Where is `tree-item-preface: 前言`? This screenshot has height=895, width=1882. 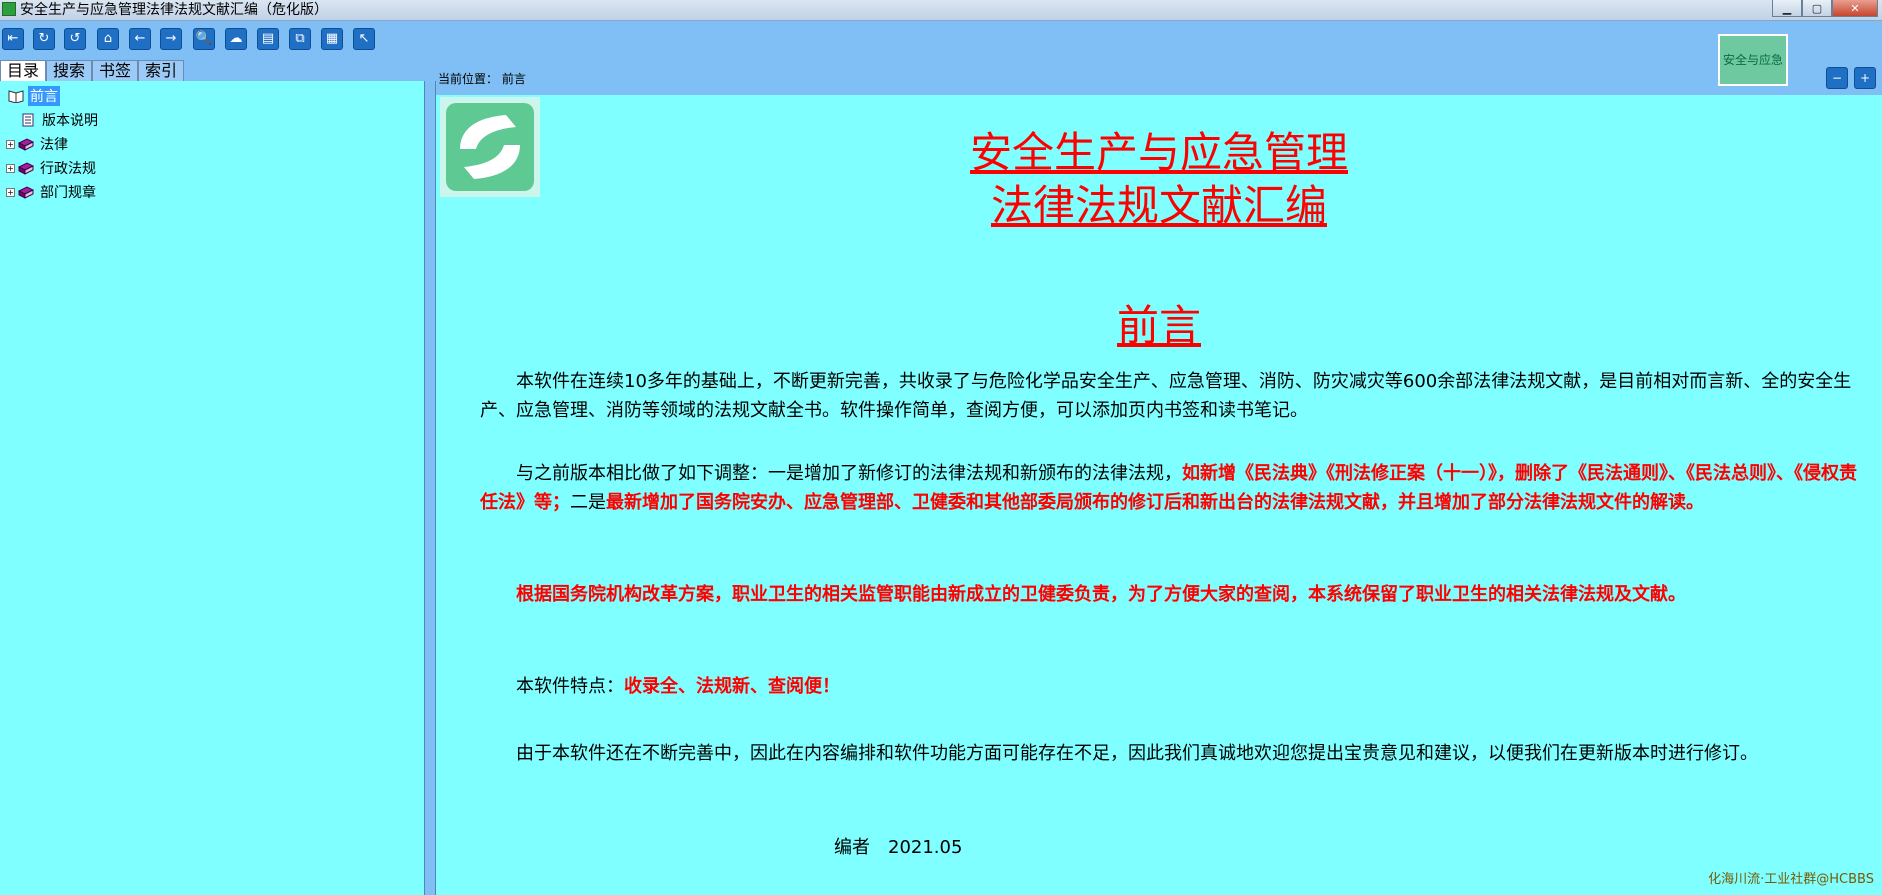 tree-item-preface: 前言 is located at coordinates (34, 96).